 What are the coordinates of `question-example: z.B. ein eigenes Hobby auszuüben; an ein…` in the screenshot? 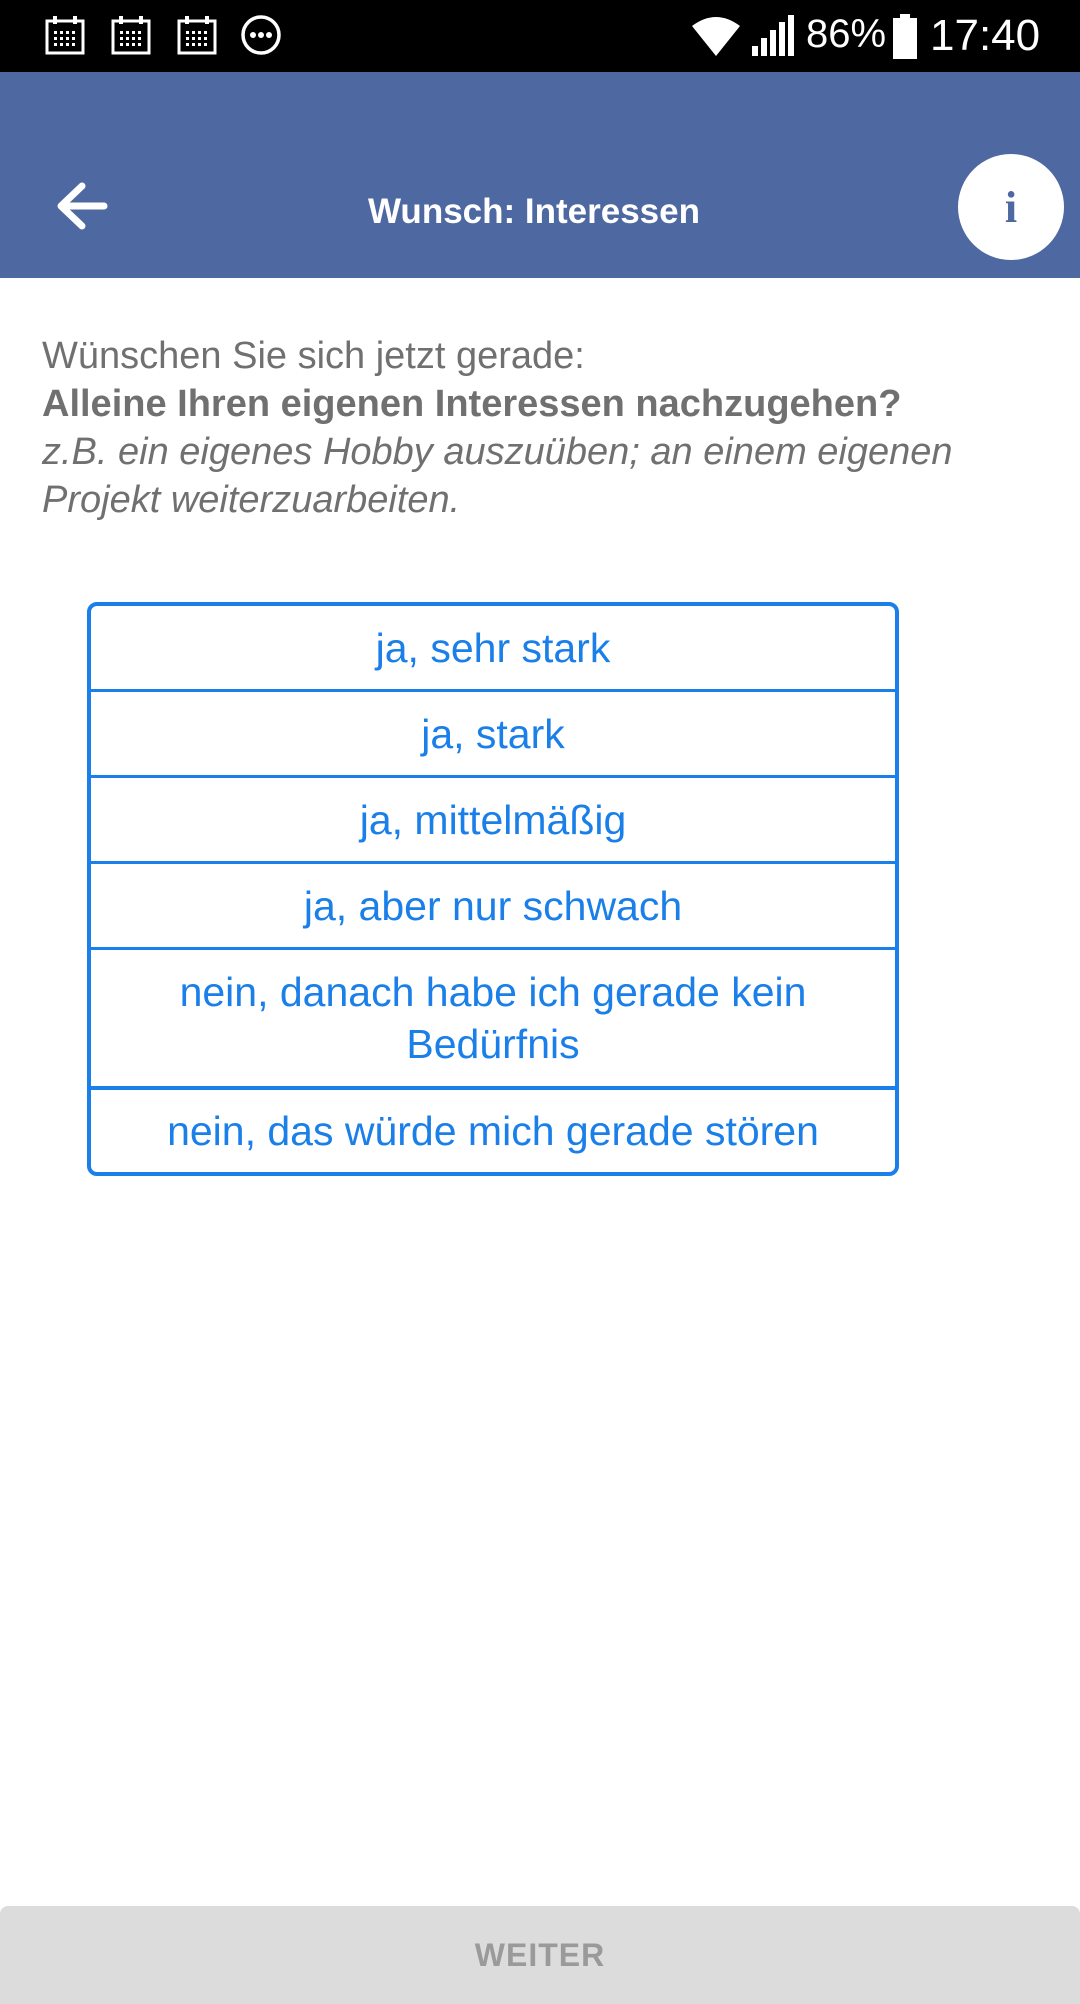 It's located at (497, 476).